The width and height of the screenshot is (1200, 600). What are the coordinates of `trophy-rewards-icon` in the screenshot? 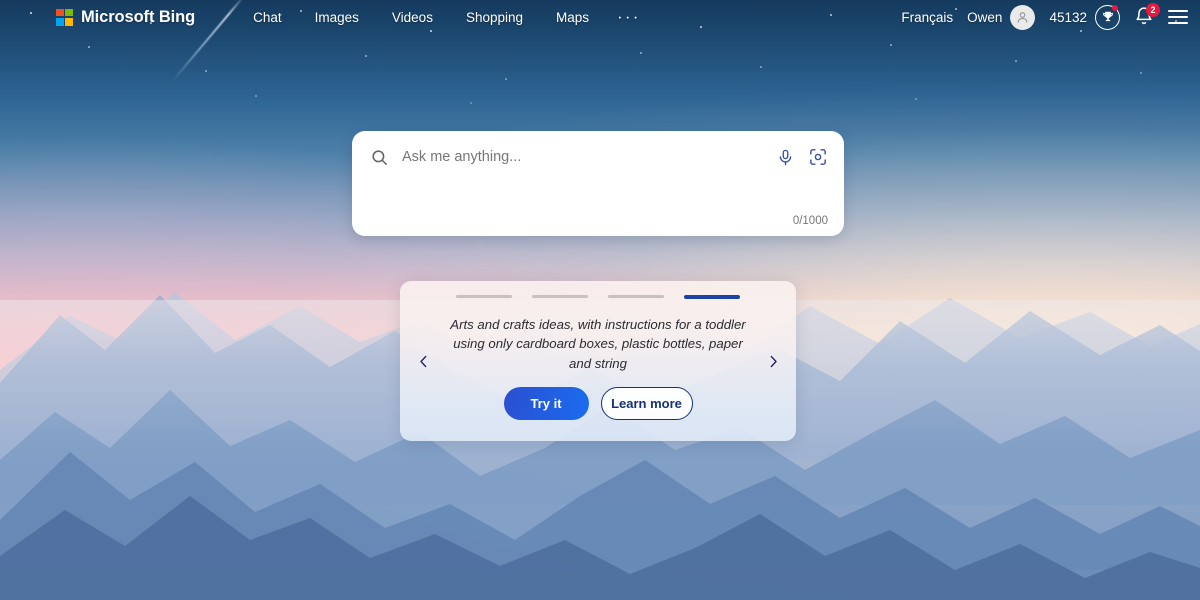 It's located at (1107, 17).